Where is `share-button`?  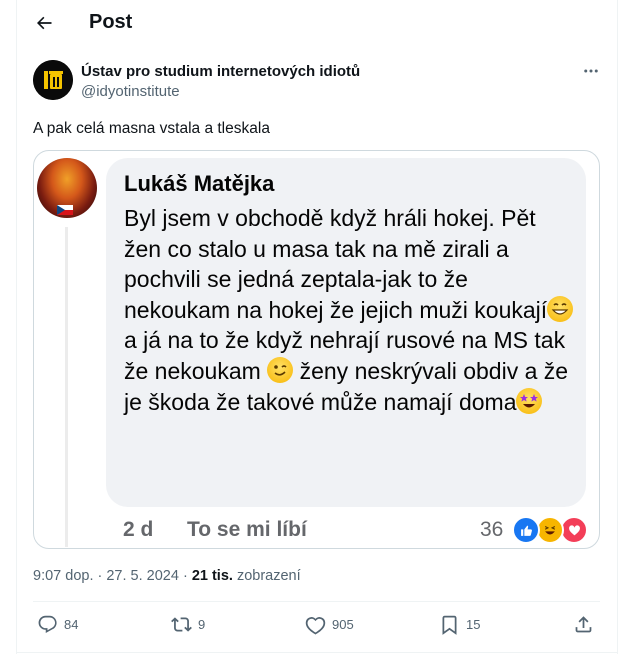 share-button is located at coordinates (583, 624).